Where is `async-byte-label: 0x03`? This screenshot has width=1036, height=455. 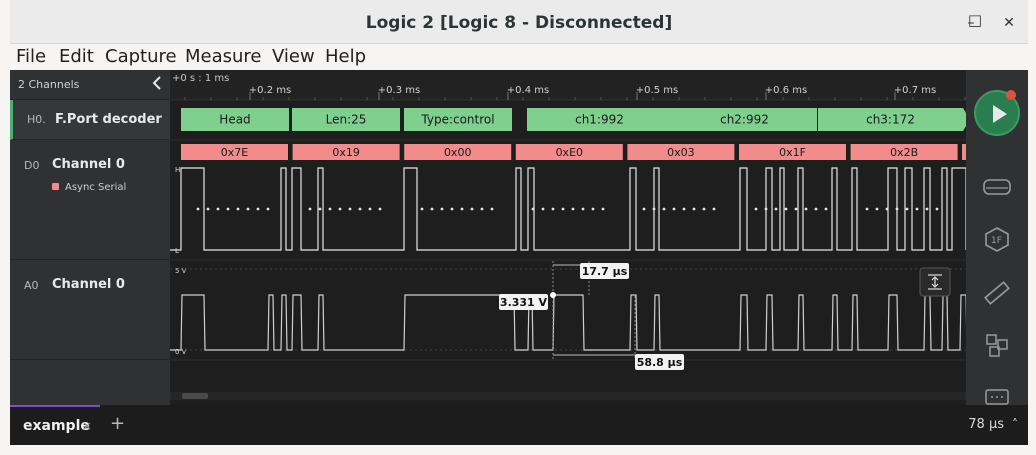
async-byte-label: 0x03 is located at coordinates (681, 152).